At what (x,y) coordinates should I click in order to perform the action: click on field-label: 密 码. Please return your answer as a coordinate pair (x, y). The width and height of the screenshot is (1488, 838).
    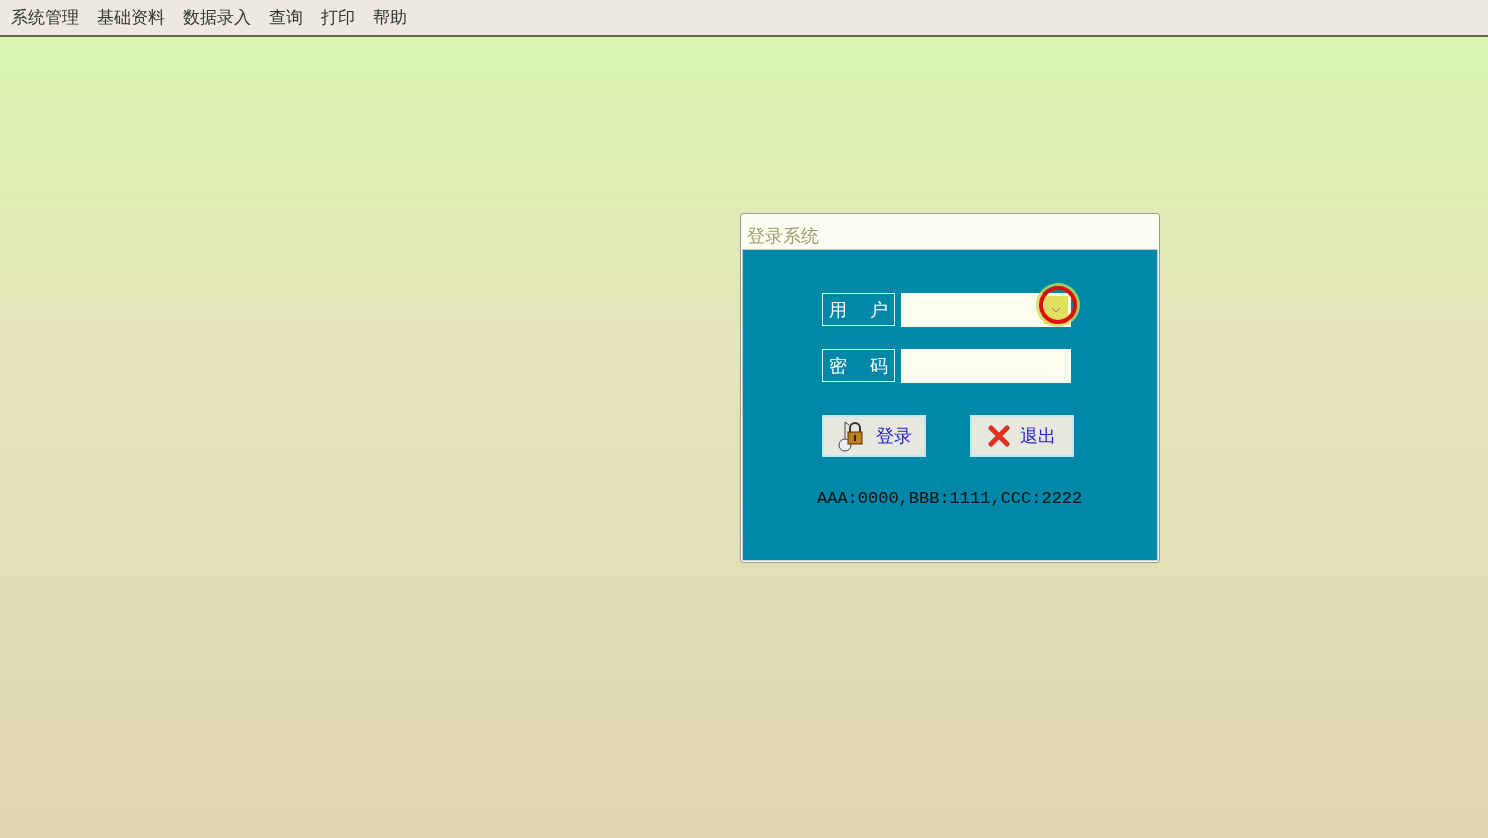
    Looking at the image, I should click on (858, 365).